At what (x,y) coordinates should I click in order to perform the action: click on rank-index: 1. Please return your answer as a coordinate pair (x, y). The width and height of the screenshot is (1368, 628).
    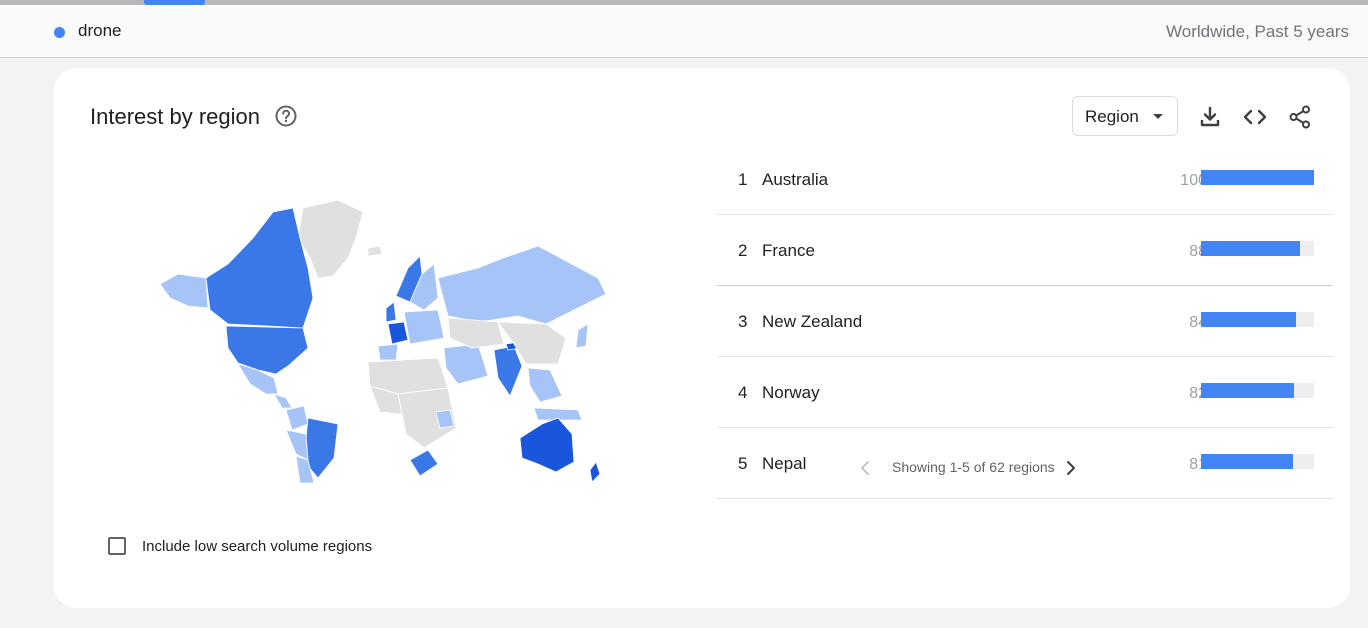
    Looking at the image, I should click on (743, 179).